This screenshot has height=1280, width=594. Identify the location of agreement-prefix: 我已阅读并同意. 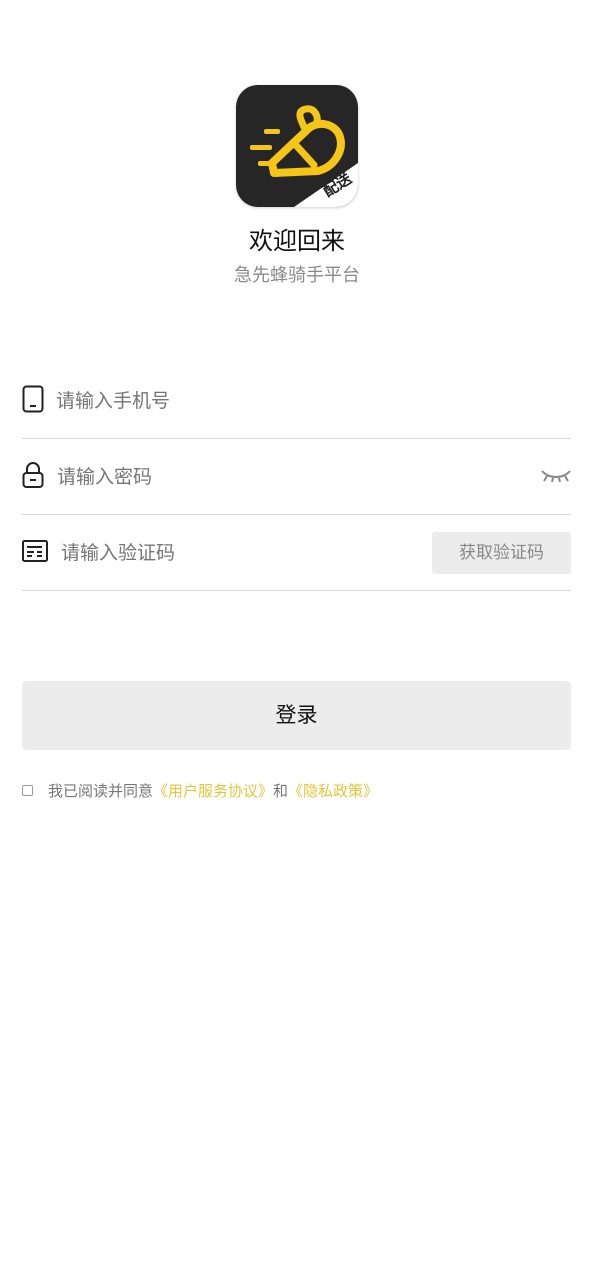
(101, 790).